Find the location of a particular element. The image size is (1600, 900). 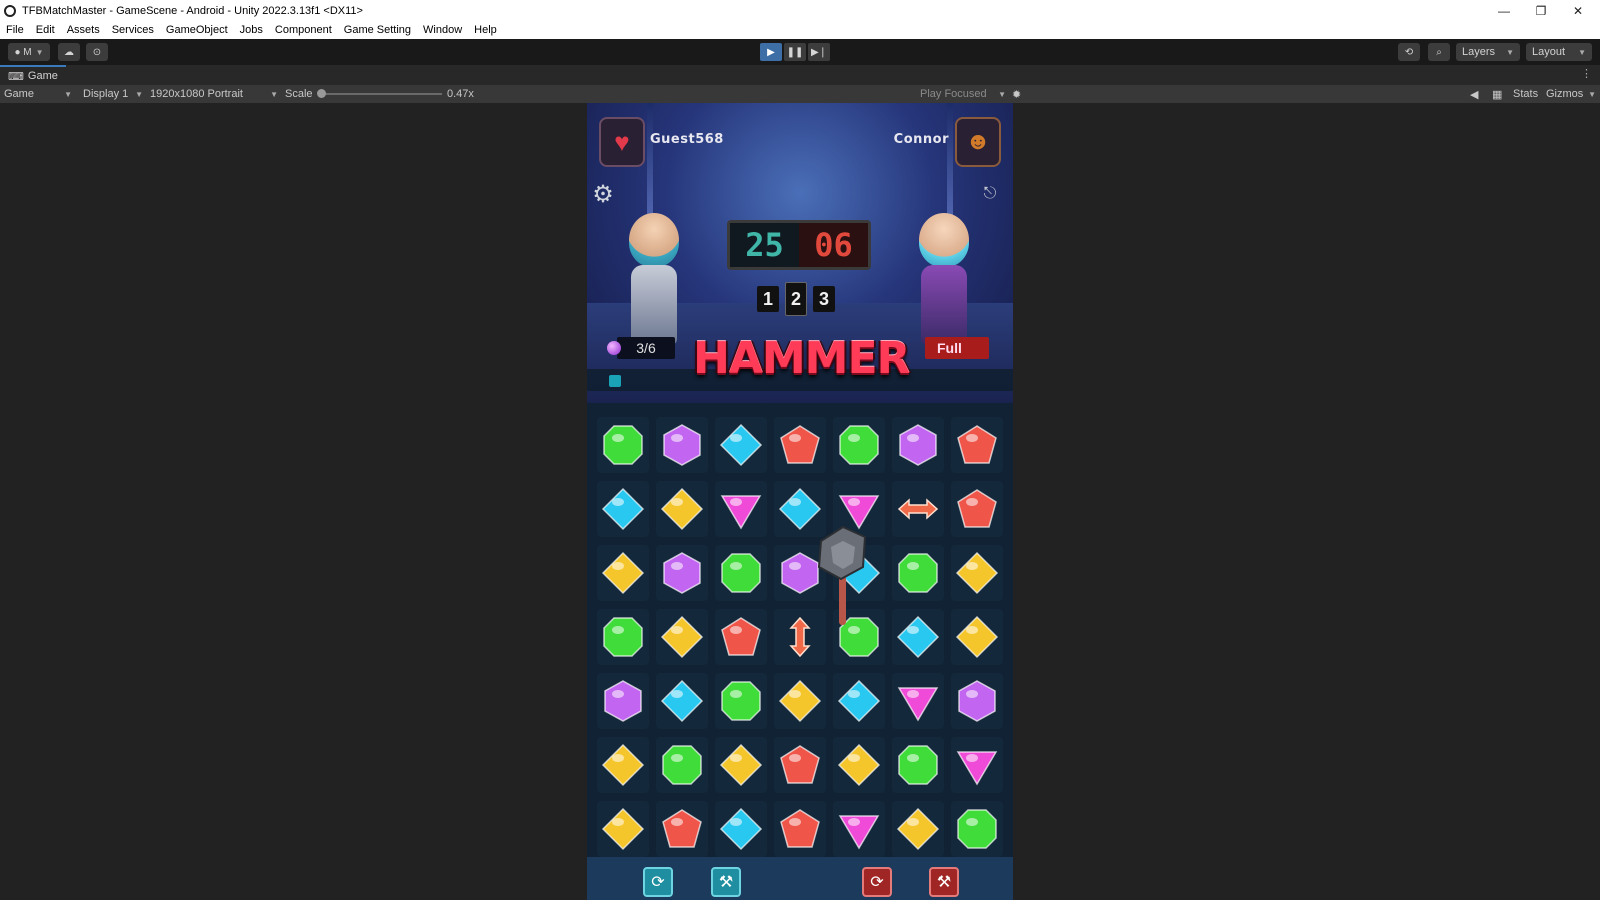

layers-dropdown: Layers ▼ is located at coordinates (1488, 52).